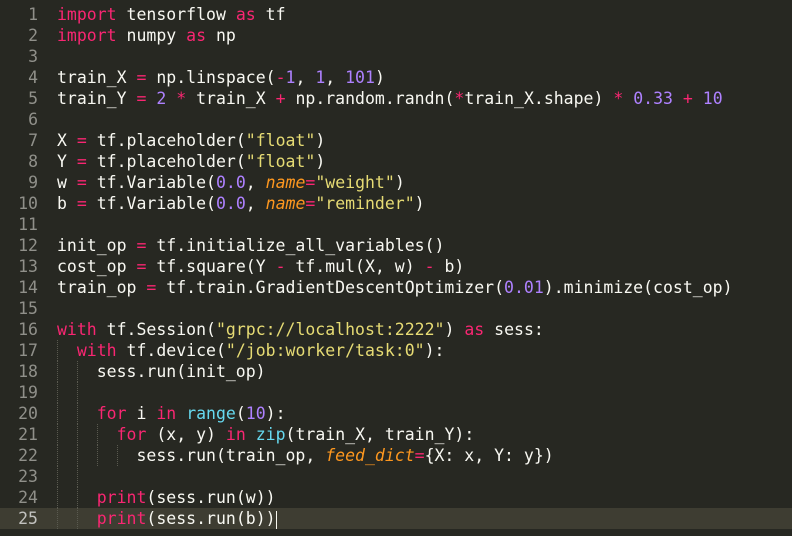 The width and height of the screenshot is (792, 536). What do you see at coordinates (171, 413) in the screenshot?
I see `line-content: for i in range(10):` at bounding box center [171, 413].